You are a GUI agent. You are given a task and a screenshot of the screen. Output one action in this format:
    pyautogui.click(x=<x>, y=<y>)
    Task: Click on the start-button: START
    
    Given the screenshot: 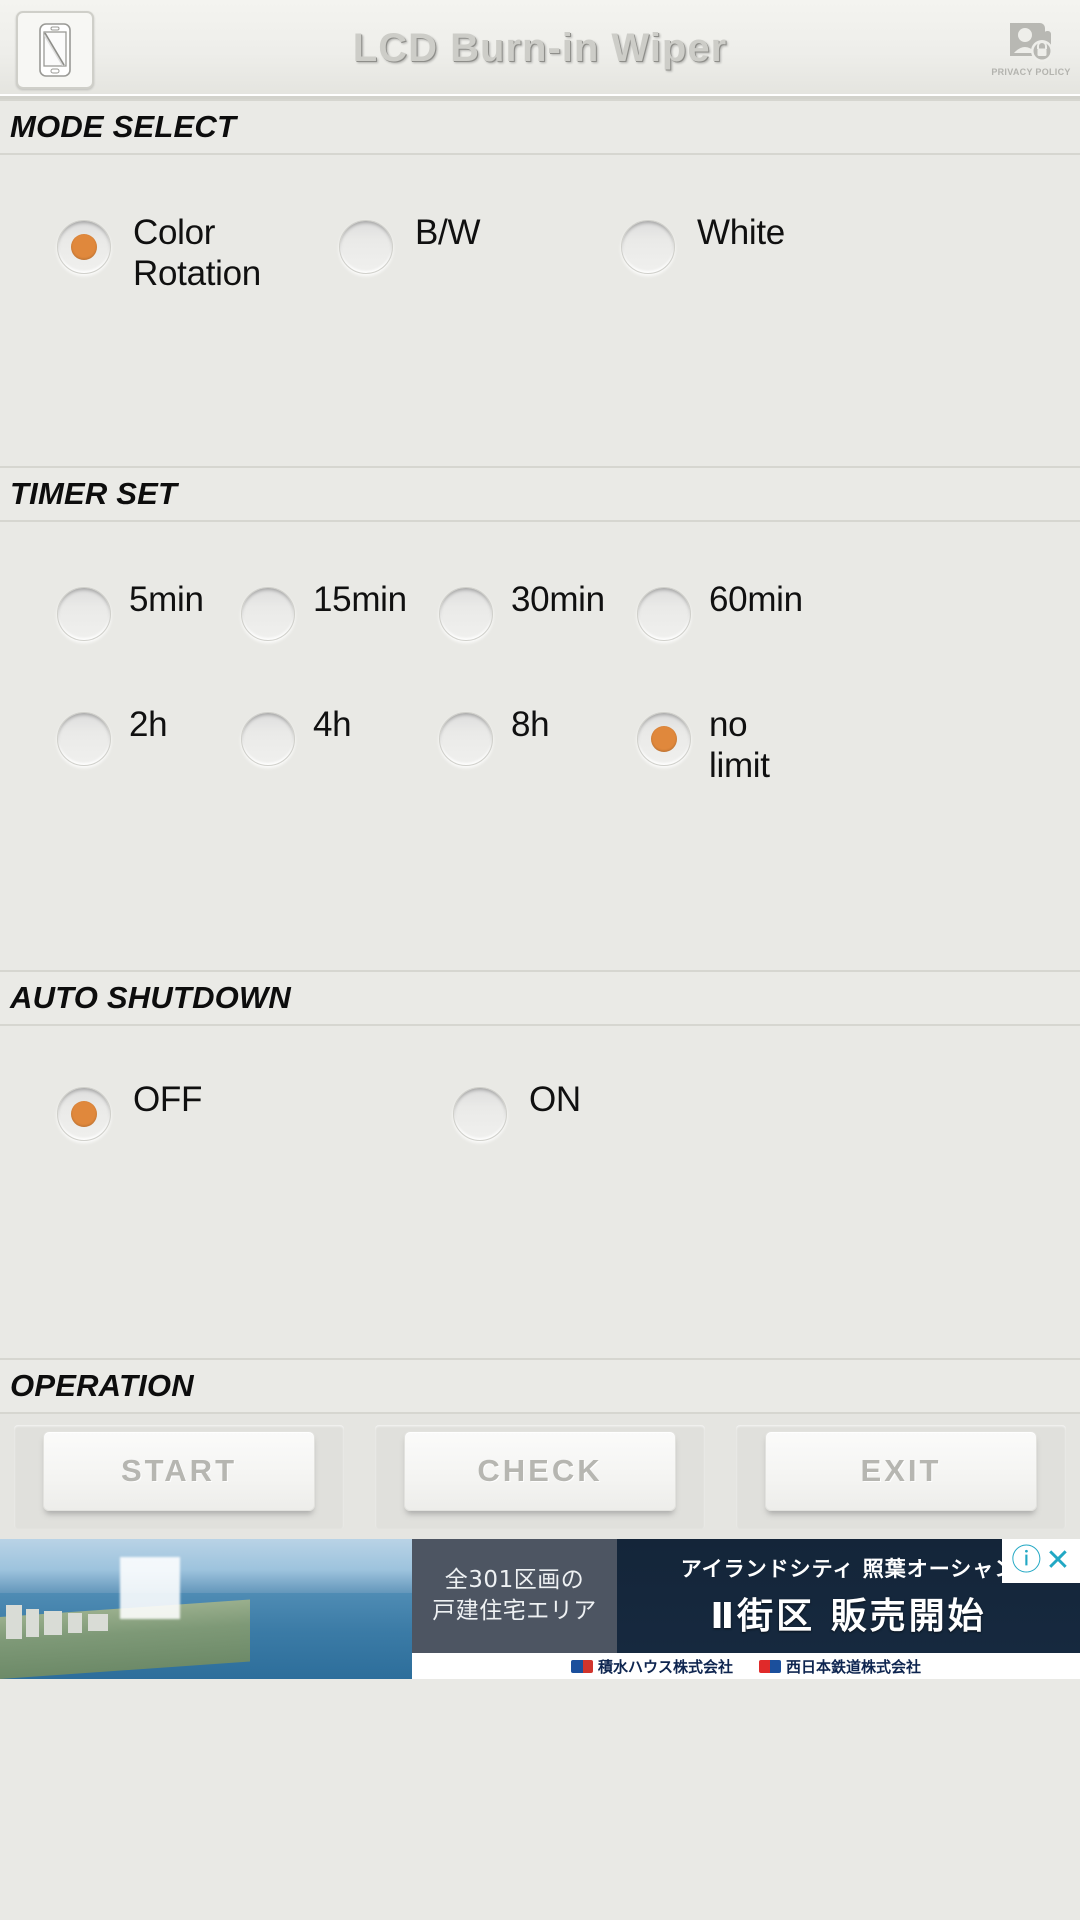 What is the action you would take?
    pyautogui.click(x=179, y=1470)
    